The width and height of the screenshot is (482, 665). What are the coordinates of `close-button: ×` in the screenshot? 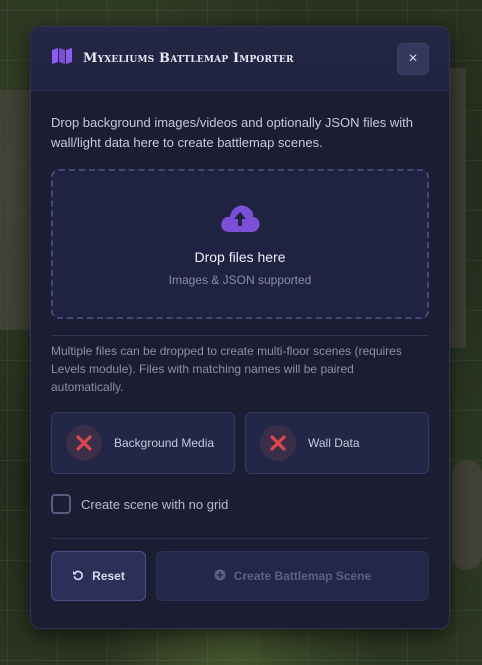 It's located at (413, 58).